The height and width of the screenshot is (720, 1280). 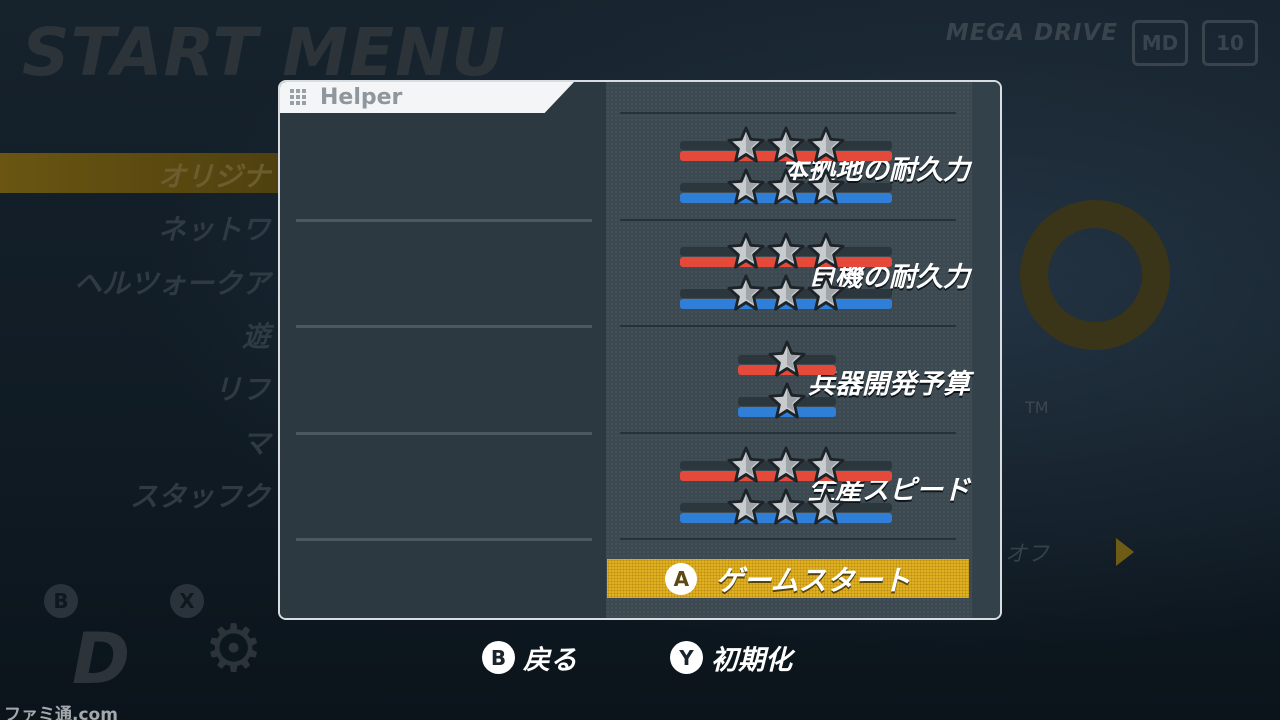 What do you see at coordinates (1095, 275) in the screenshot?
I see `game-logo-decoration` at bounding box center [1095, 275].